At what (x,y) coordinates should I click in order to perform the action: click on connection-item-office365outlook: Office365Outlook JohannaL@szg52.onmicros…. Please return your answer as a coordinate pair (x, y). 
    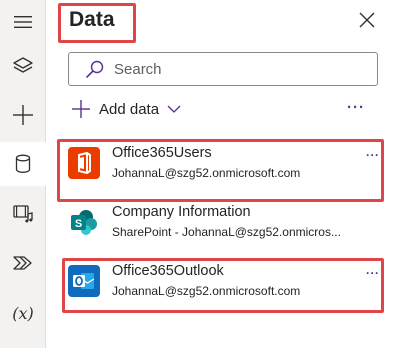
    Looking at the image, I should click on (221, 281).